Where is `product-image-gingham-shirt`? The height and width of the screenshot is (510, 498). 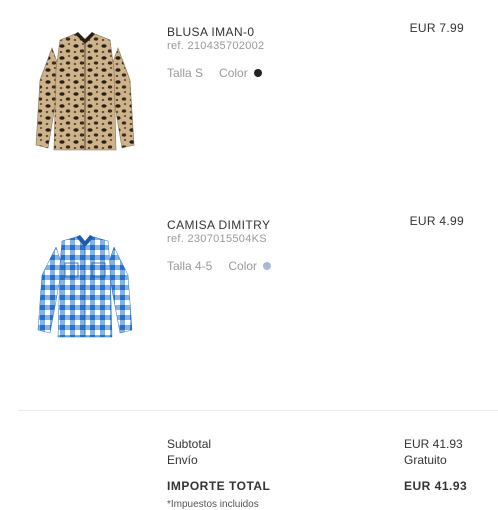 product-image-gingham-shirt is located at coordinates (85, 290).